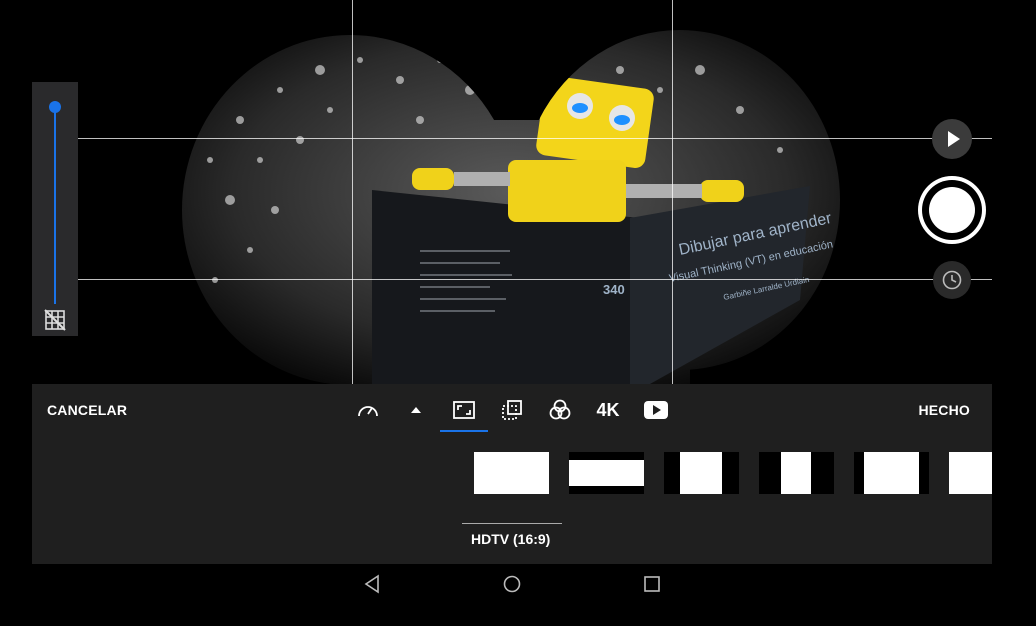 Image resolution: width=1036 pixels, height=626 pixels. What do you see at coordinates (652, 584) in the screenshot?
I see `recents-icon` at bounding box center [652, 584].